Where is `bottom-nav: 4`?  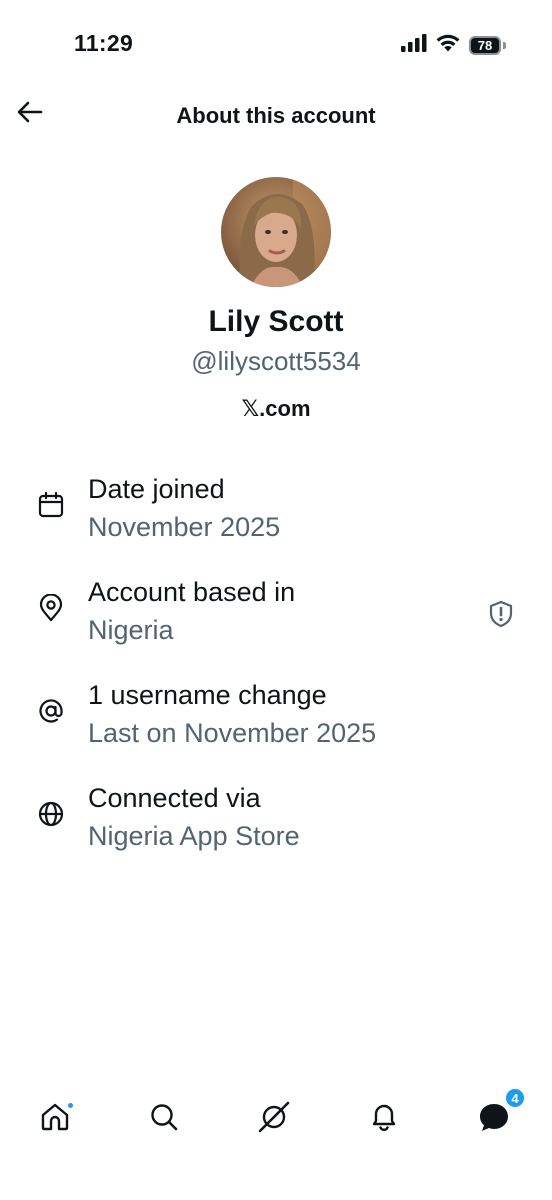 bottom-nav: 4 is located at coordinates (276, 1120).